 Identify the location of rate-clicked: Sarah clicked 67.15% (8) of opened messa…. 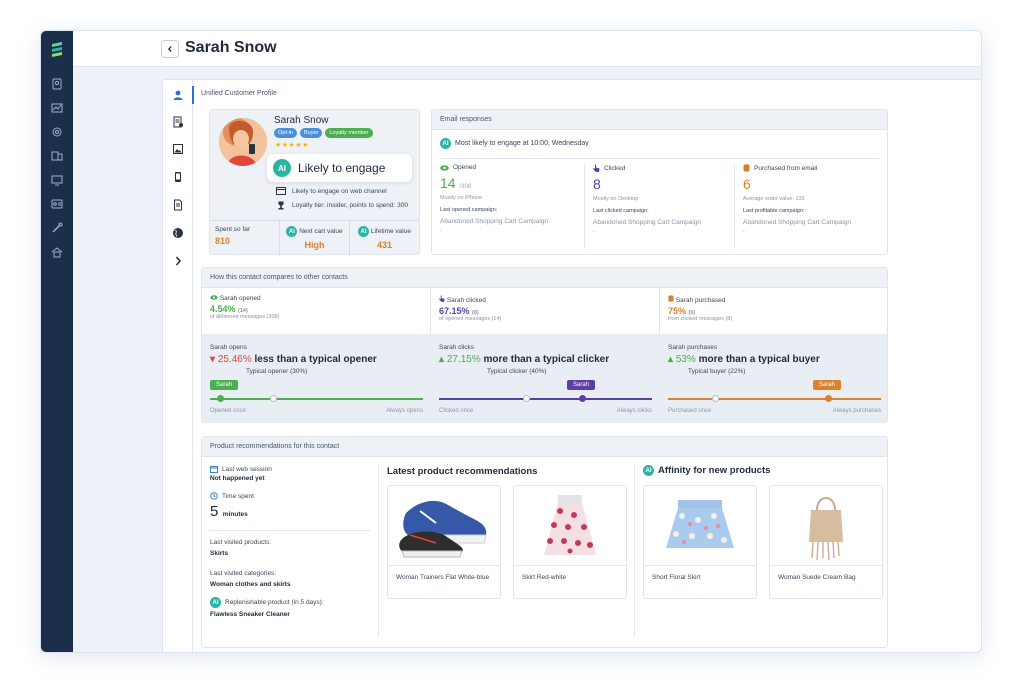
(545, 311).